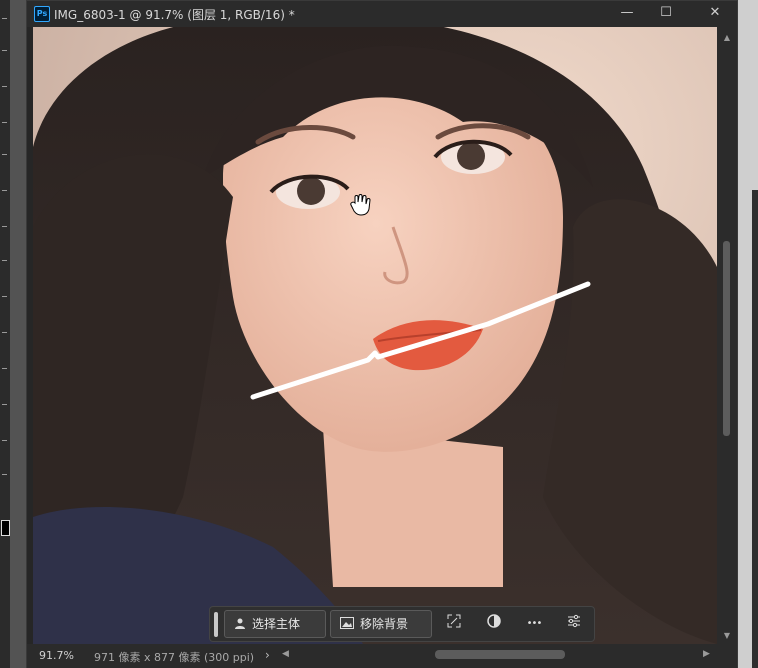 The width and height of the screenshot is (758, 668). What do you see at coordinates (500, 654) in the screenshot?
I see `horizontal-scroll-thumb` at bounding box center [500, 654].